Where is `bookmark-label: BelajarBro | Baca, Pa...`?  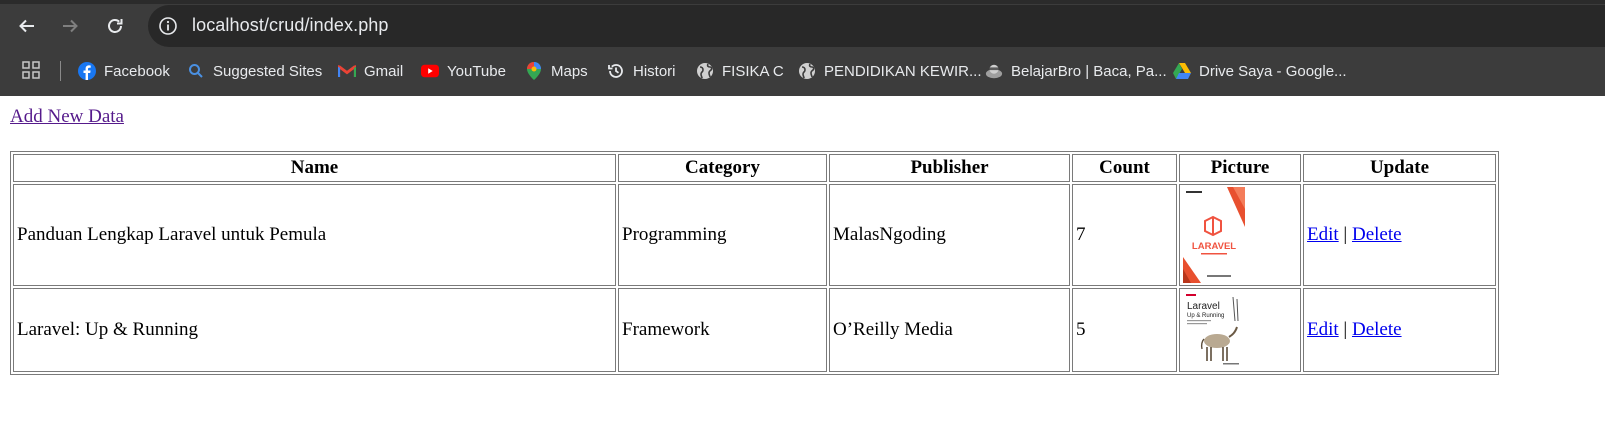
bookmark-label: BelajarBro | Baca, Pa... is located at coordinates (1089, 71).